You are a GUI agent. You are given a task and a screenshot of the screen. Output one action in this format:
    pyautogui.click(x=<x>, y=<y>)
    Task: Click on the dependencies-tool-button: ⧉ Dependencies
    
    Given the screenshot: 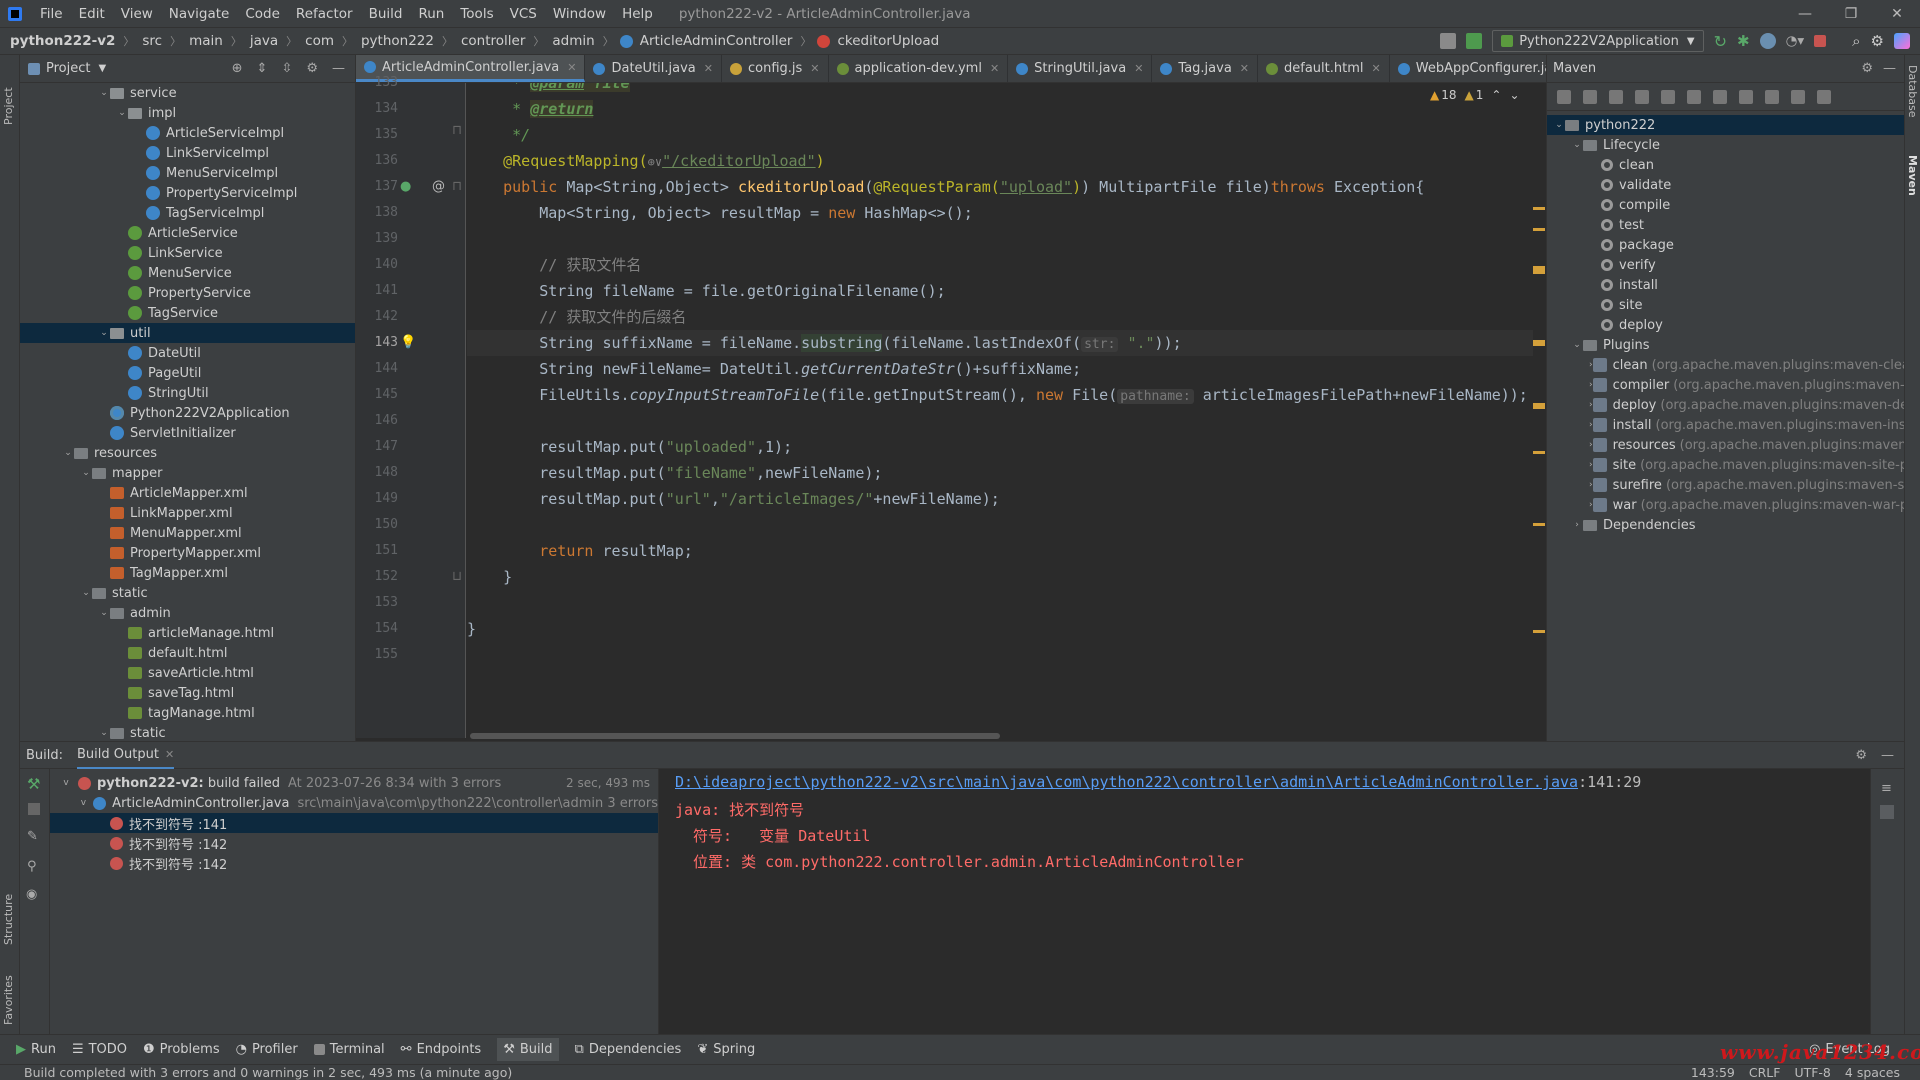 What is the action you would take?
    pyautogui.click(x=628, y=1049)
    